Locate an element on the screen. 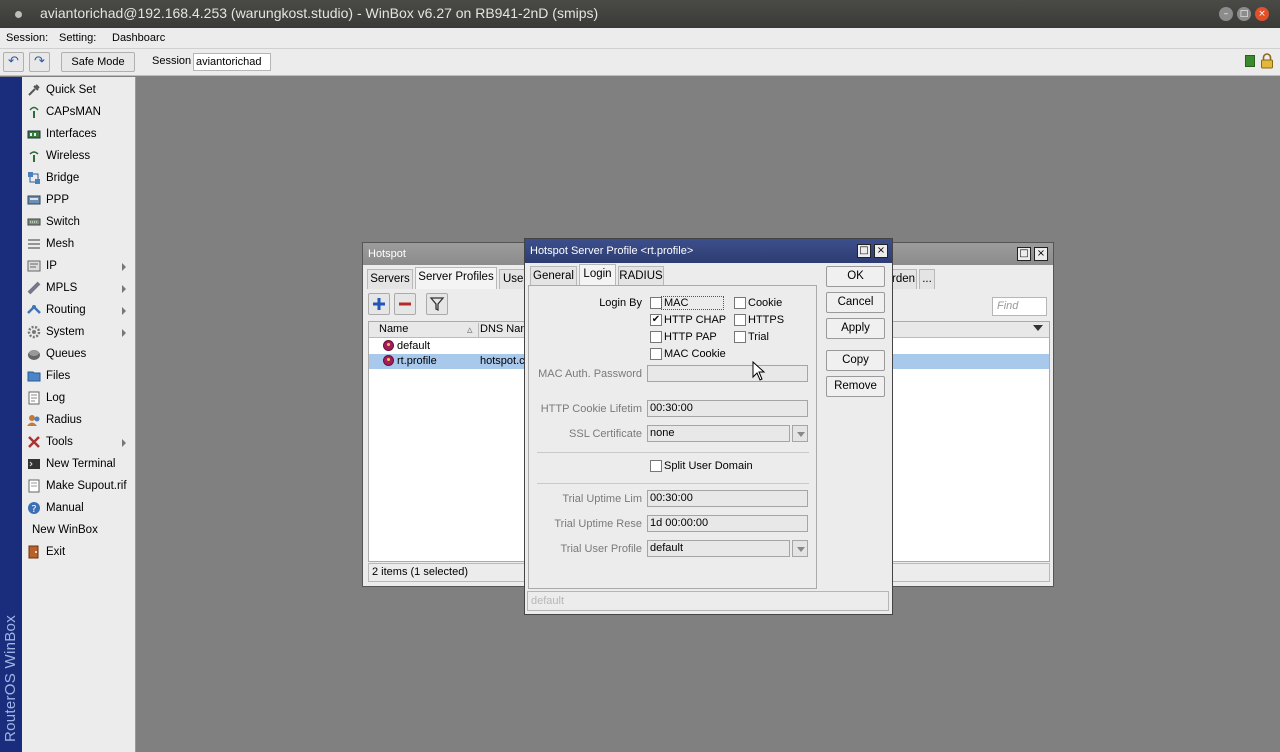 This screenshot has height=752, width=1280. cancel-button: Cancel is located at coordinates (855, 302).